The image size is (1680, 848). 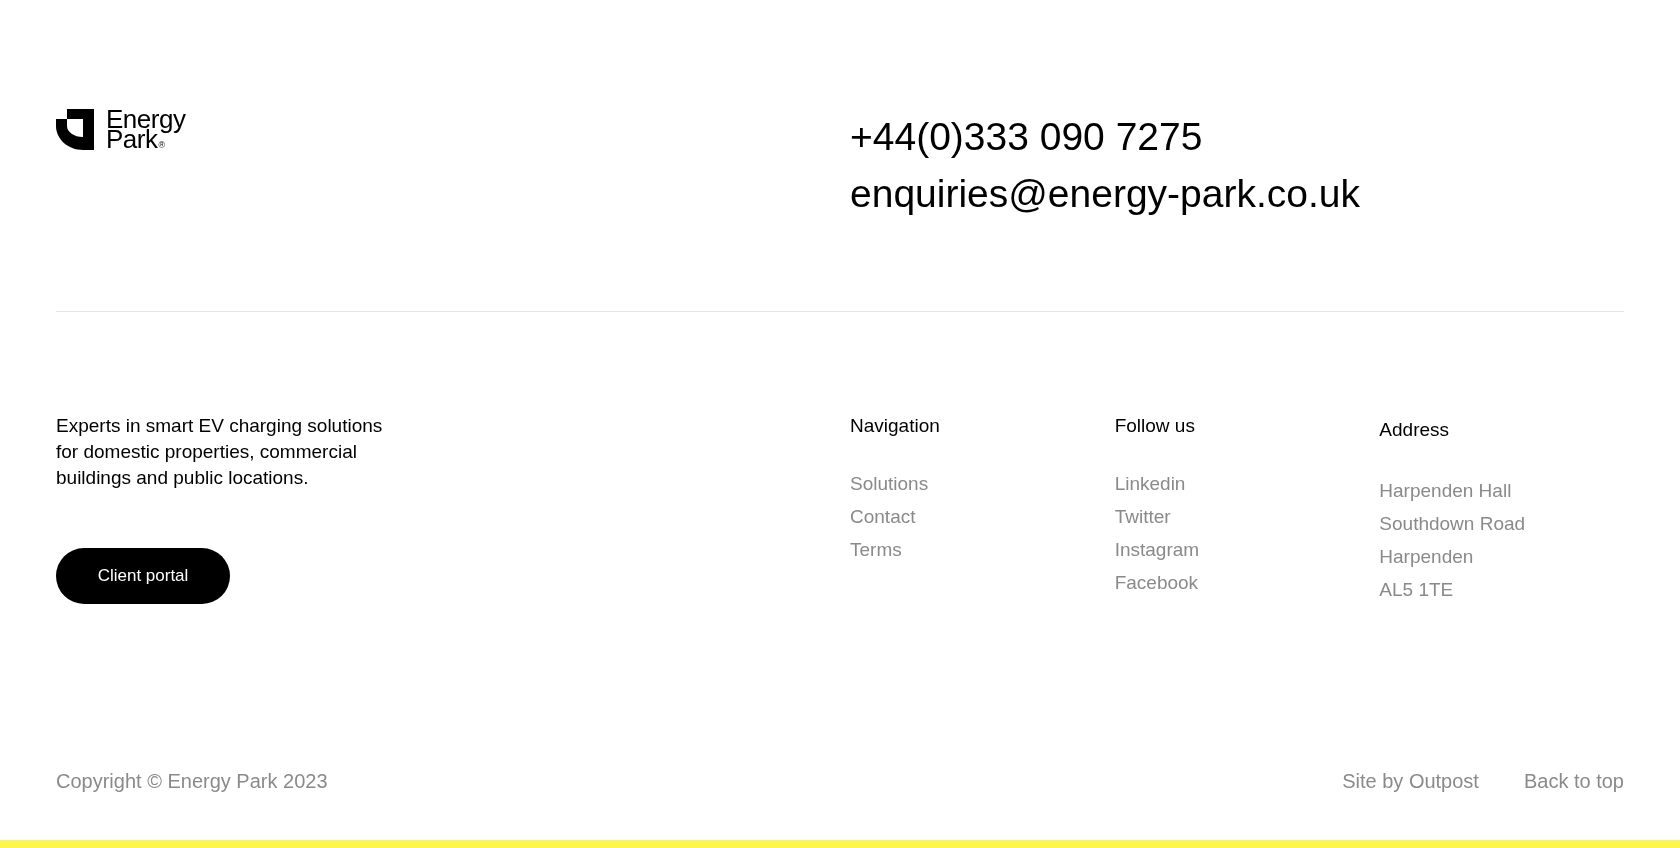 I want to click on logo-wordmark: Energy Park®, so click(x=146, y=131).